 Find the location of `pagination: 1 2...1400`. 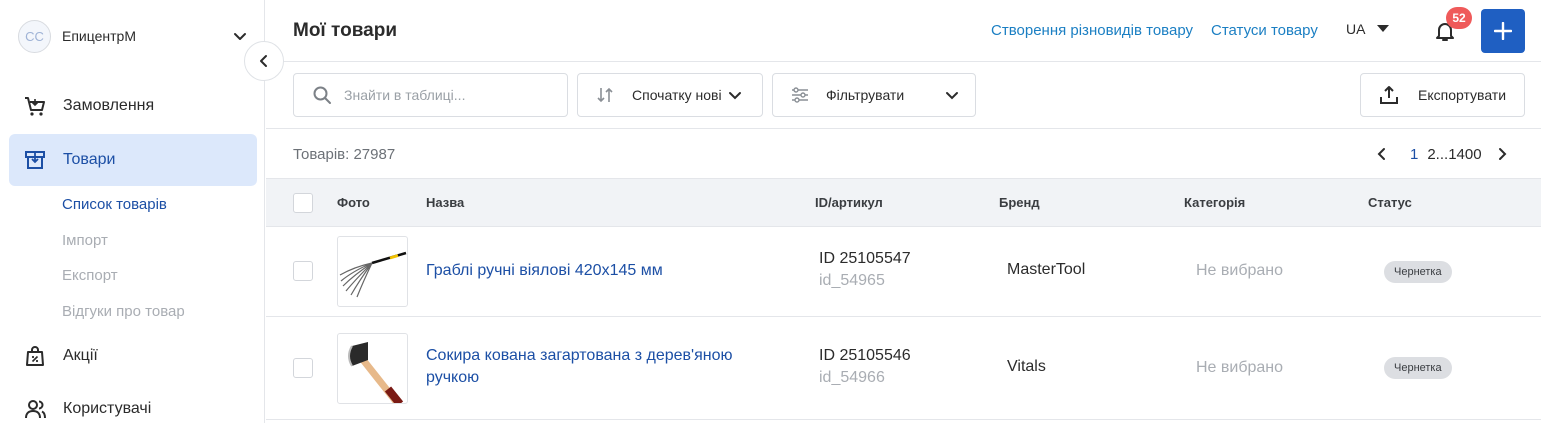

pagination: 1 2...1400 is located at coordinates (1442, 154).